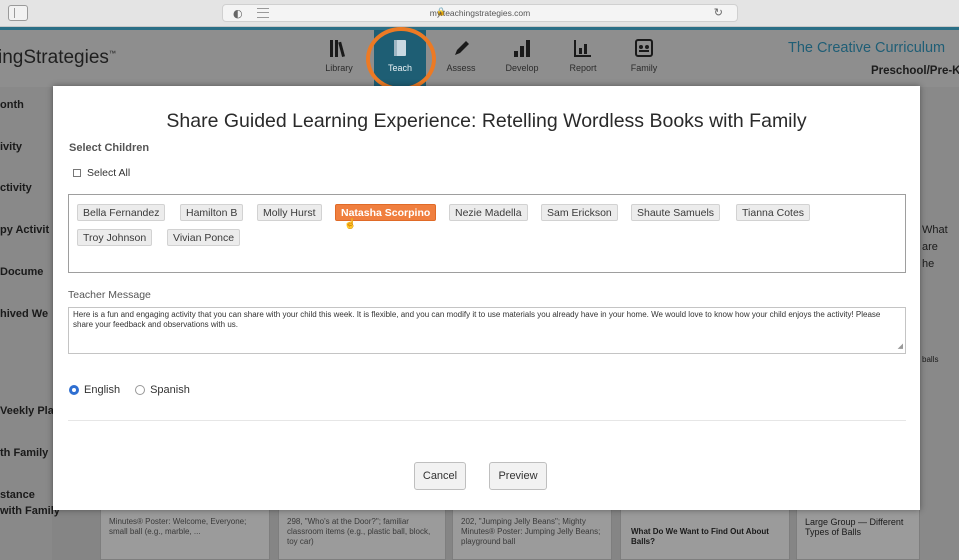  What do you see at coordinates (21, 272) in the screenshot?
I see `sidebar-item: Docume` at bounding box center [21, 272].